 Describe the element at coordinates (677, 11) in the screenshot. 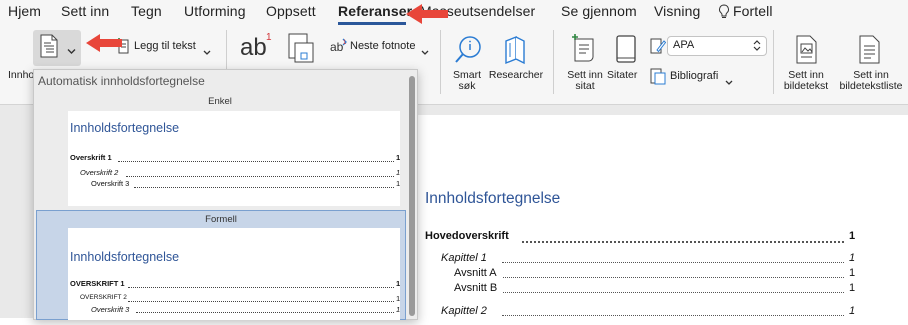

I see `tab-view: Visning` at that location.